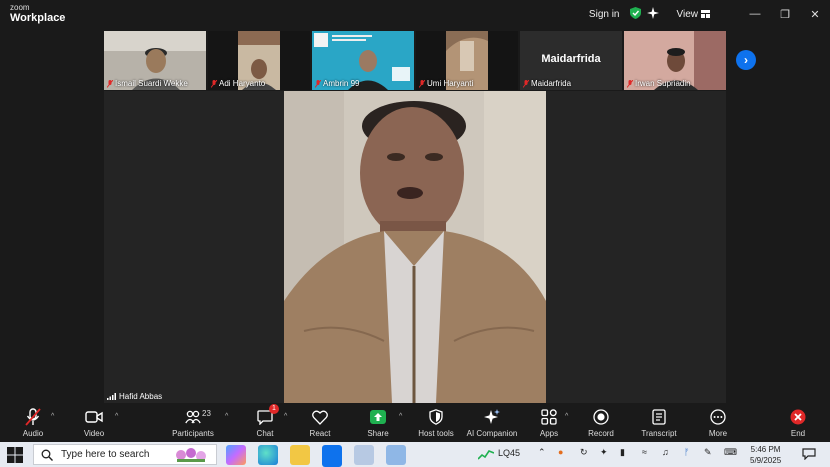 Image resolution: width=830 pixels, height=467 pixels. Describe the element at coordinates (193, 417) in the screenshot. I see `participants-icon` at that location.